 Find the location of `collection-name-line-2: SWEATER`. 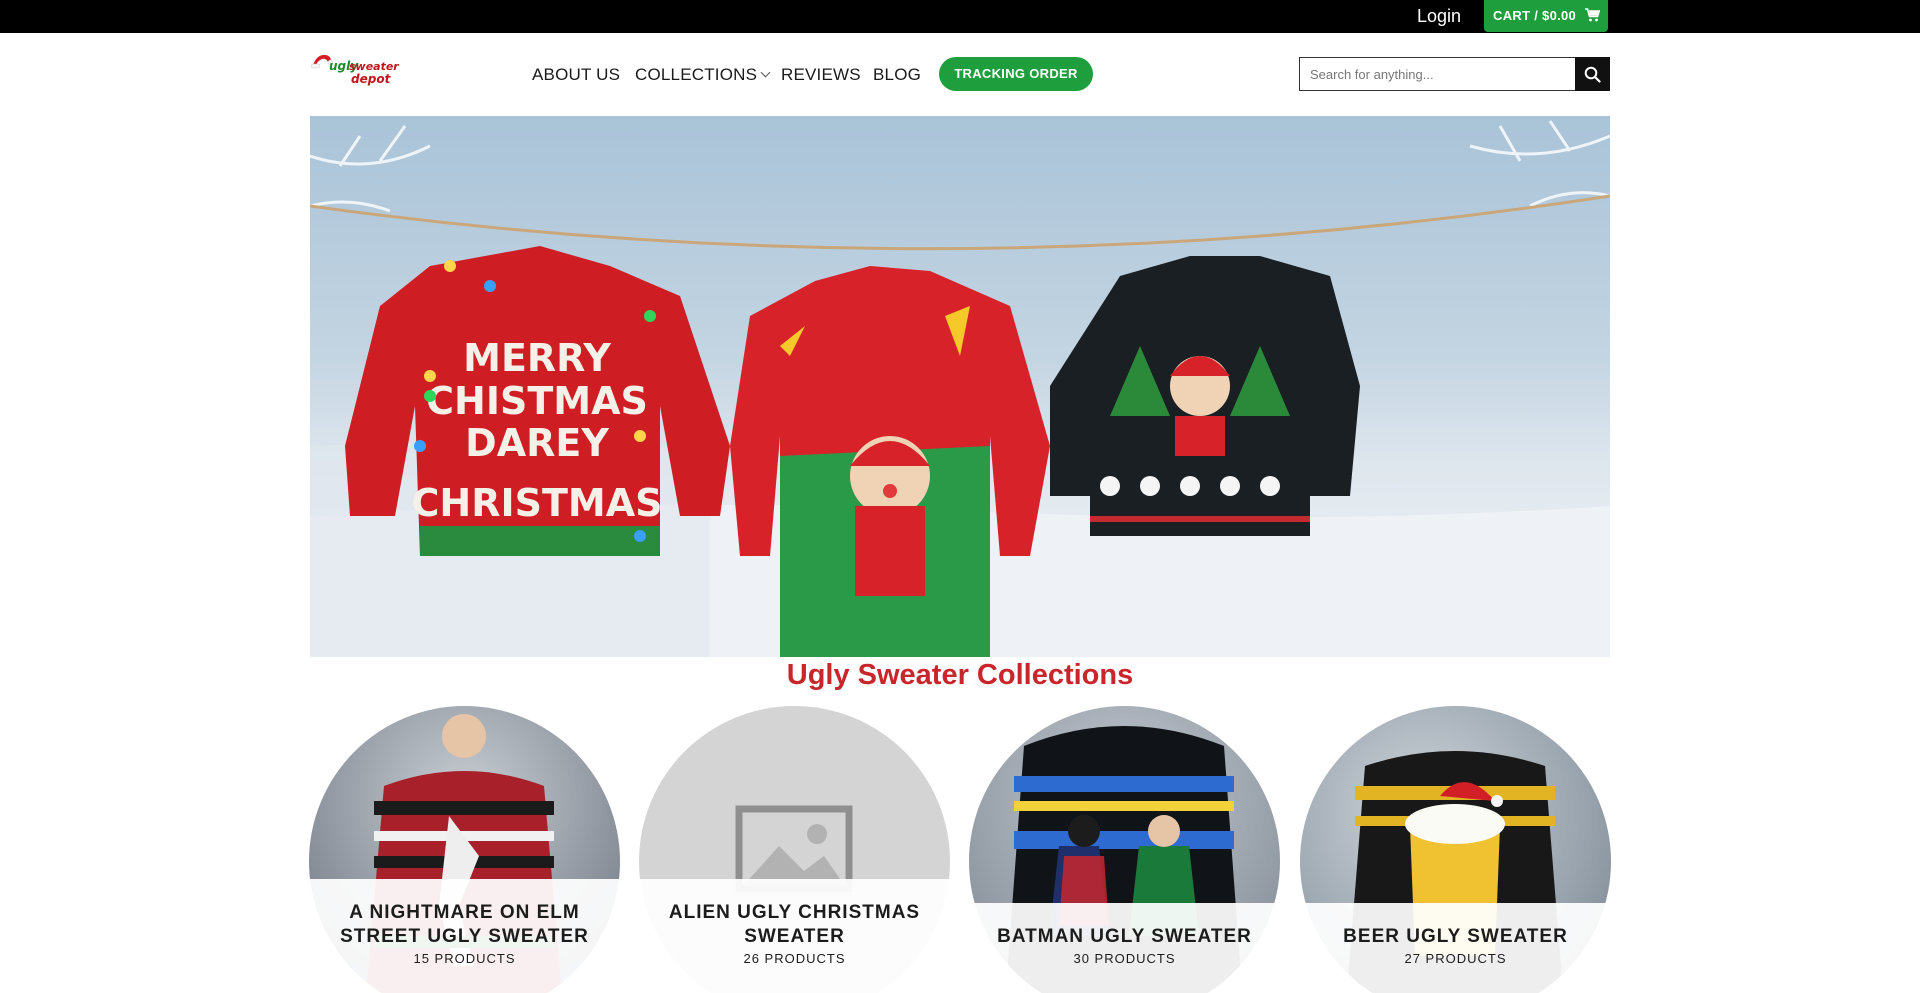

collection-name-line-2: SWEATER is located at coordinates (794, 936).